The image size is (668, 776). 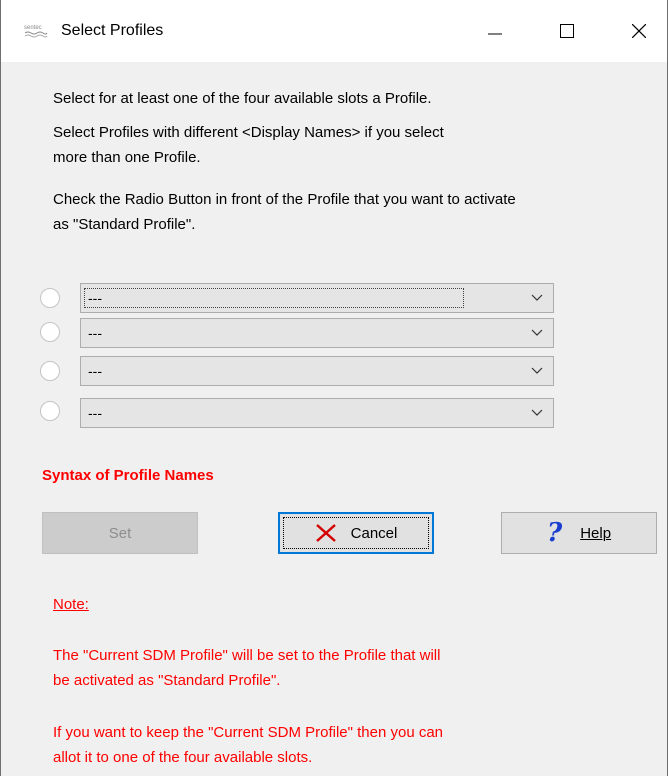 I want to click on instruction-line-3b: as "Standard Profile"., so click(x=124, y=224).